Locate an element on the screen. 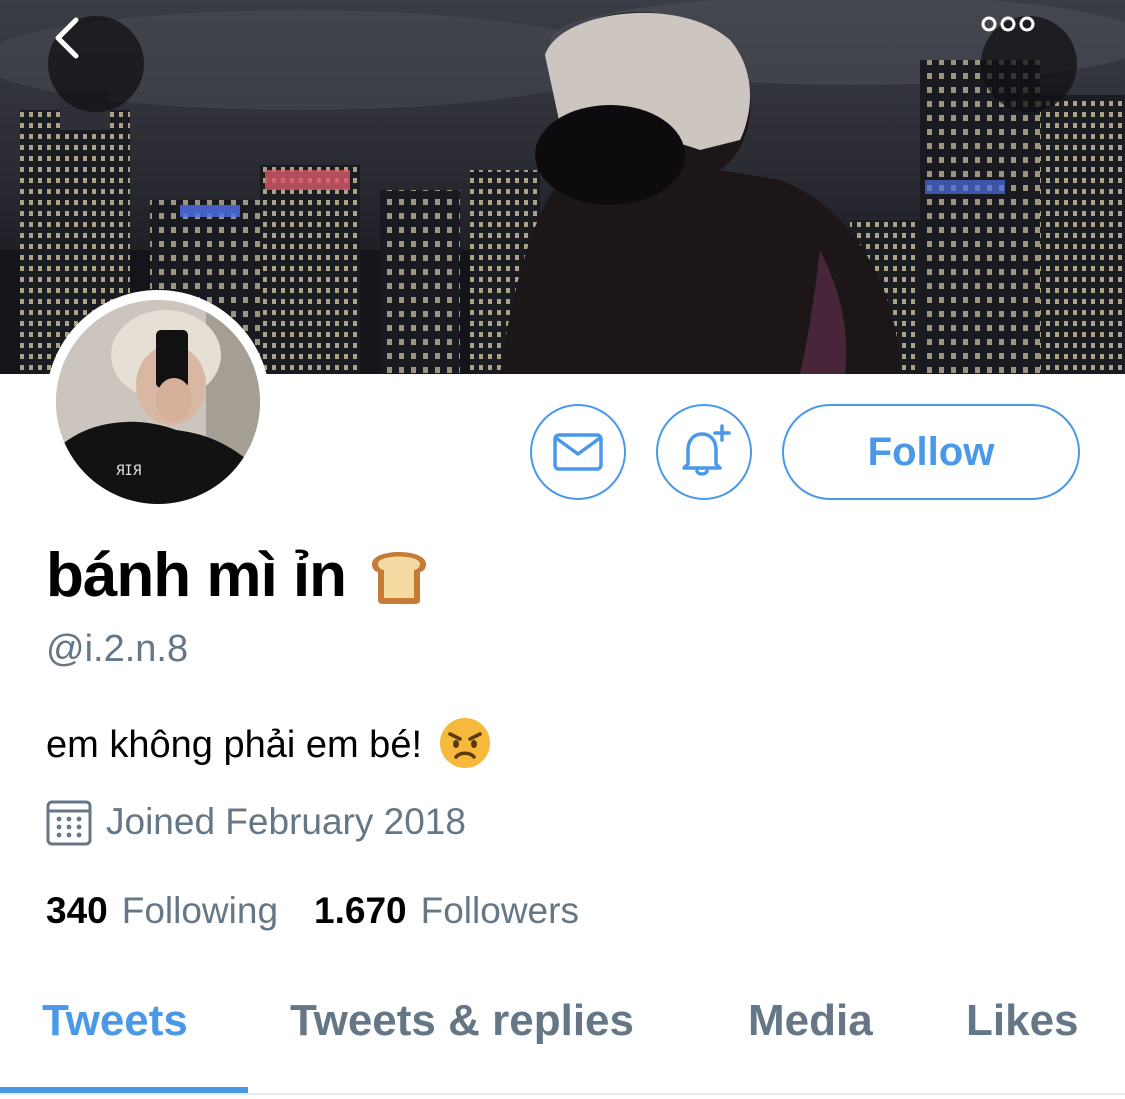  envelope-icon is located at coordinates (578, 452).